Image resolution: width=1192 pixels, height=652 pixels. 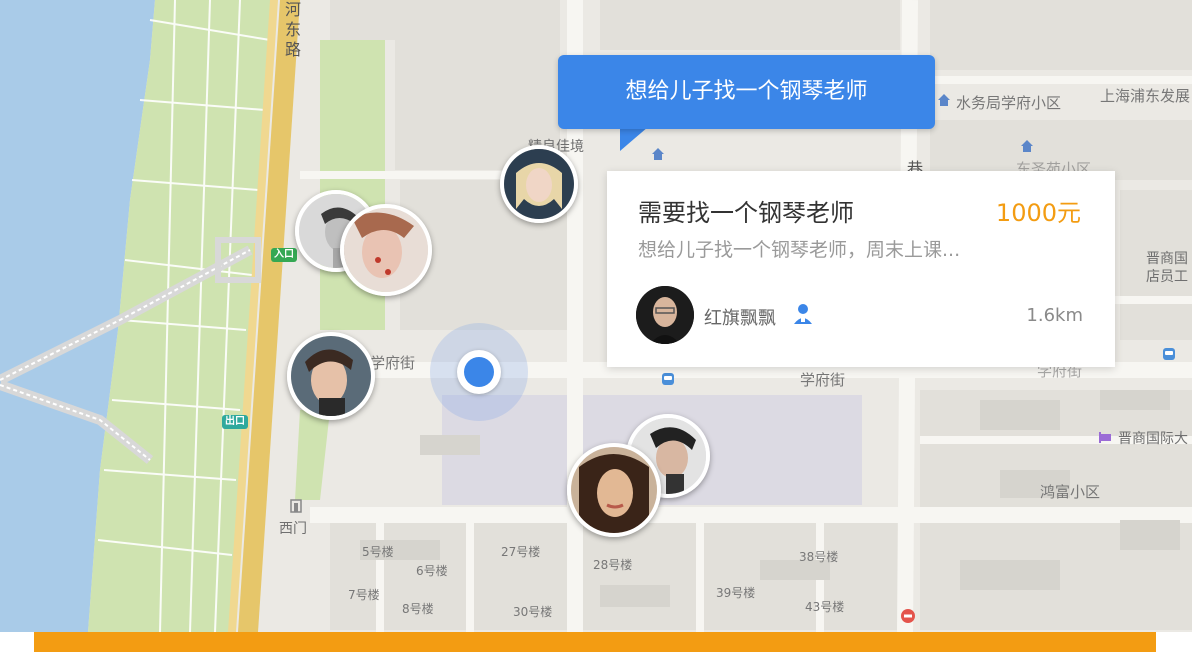 What do you see at coordinates (746, 92) in the screenshot?
I see `request-bubble: 想给儿子找一个钢琴老师` at bounding box center [746, 92].